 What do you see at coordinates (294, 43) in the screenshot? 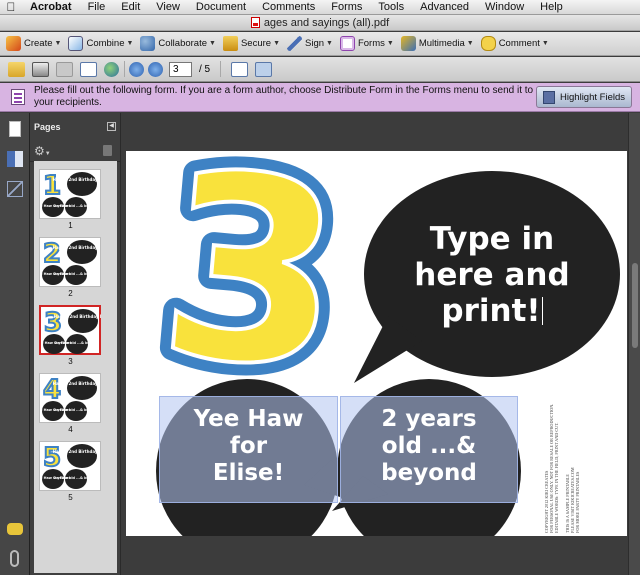
I see `pen-icon` at bounding box center [294, 43].